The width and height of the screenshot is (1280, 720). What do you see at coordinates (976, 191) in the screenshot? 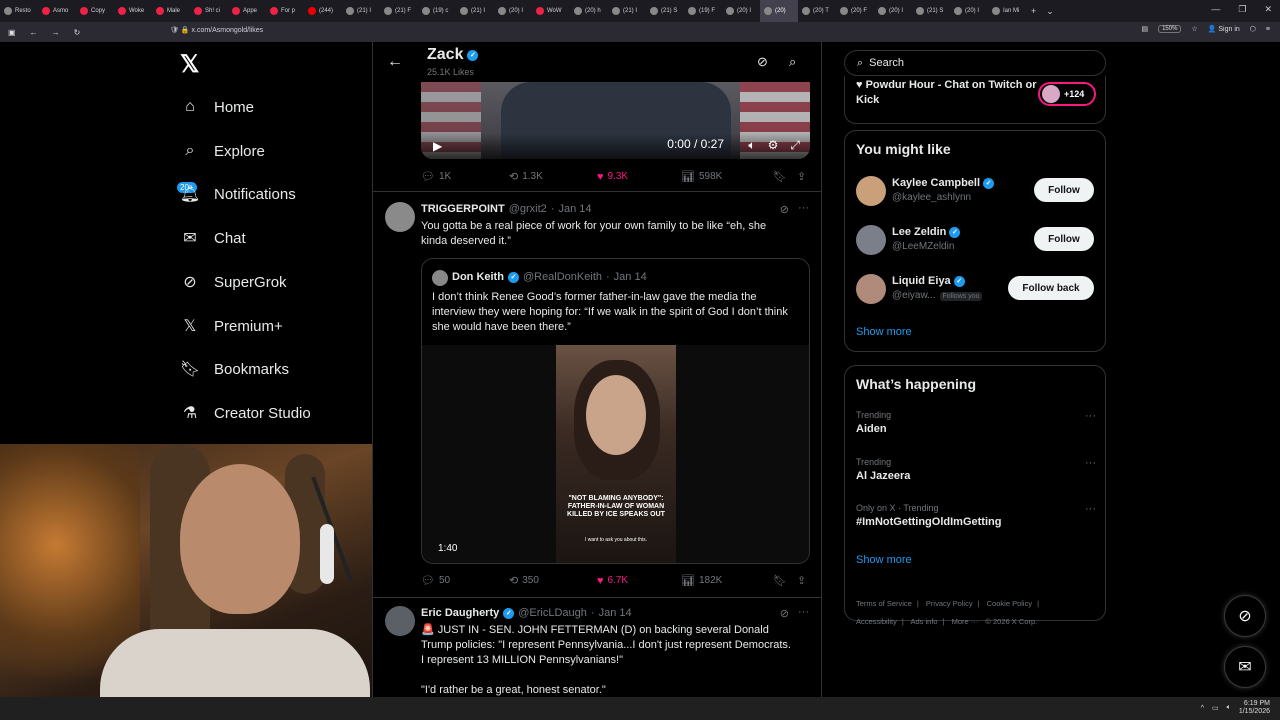
I see `suggestion-item: Kaylee Campbell ✓ @kaylee_ashlynn Follow` at bounding box center [976, 191].